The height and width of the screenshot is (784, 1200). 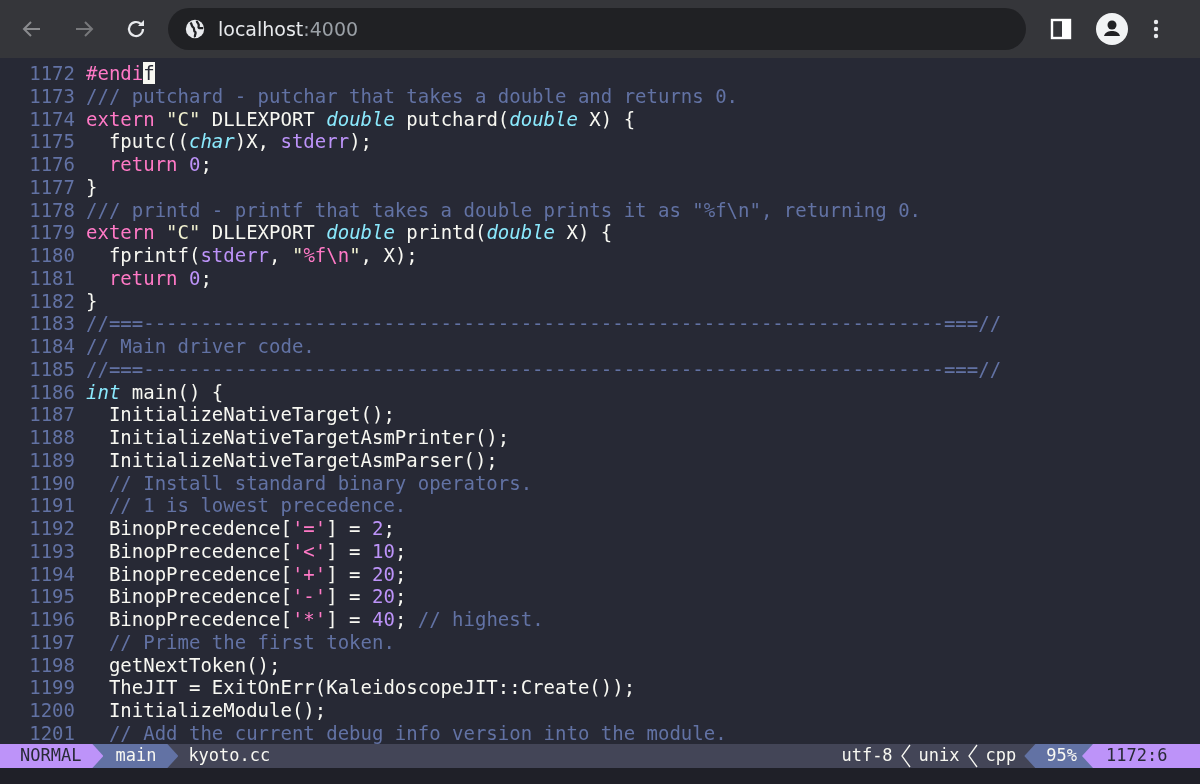 What do you see at coordinates (52, 278) in the screenshot?
I see `line-number: 1181` at bounding box center [52, 278].